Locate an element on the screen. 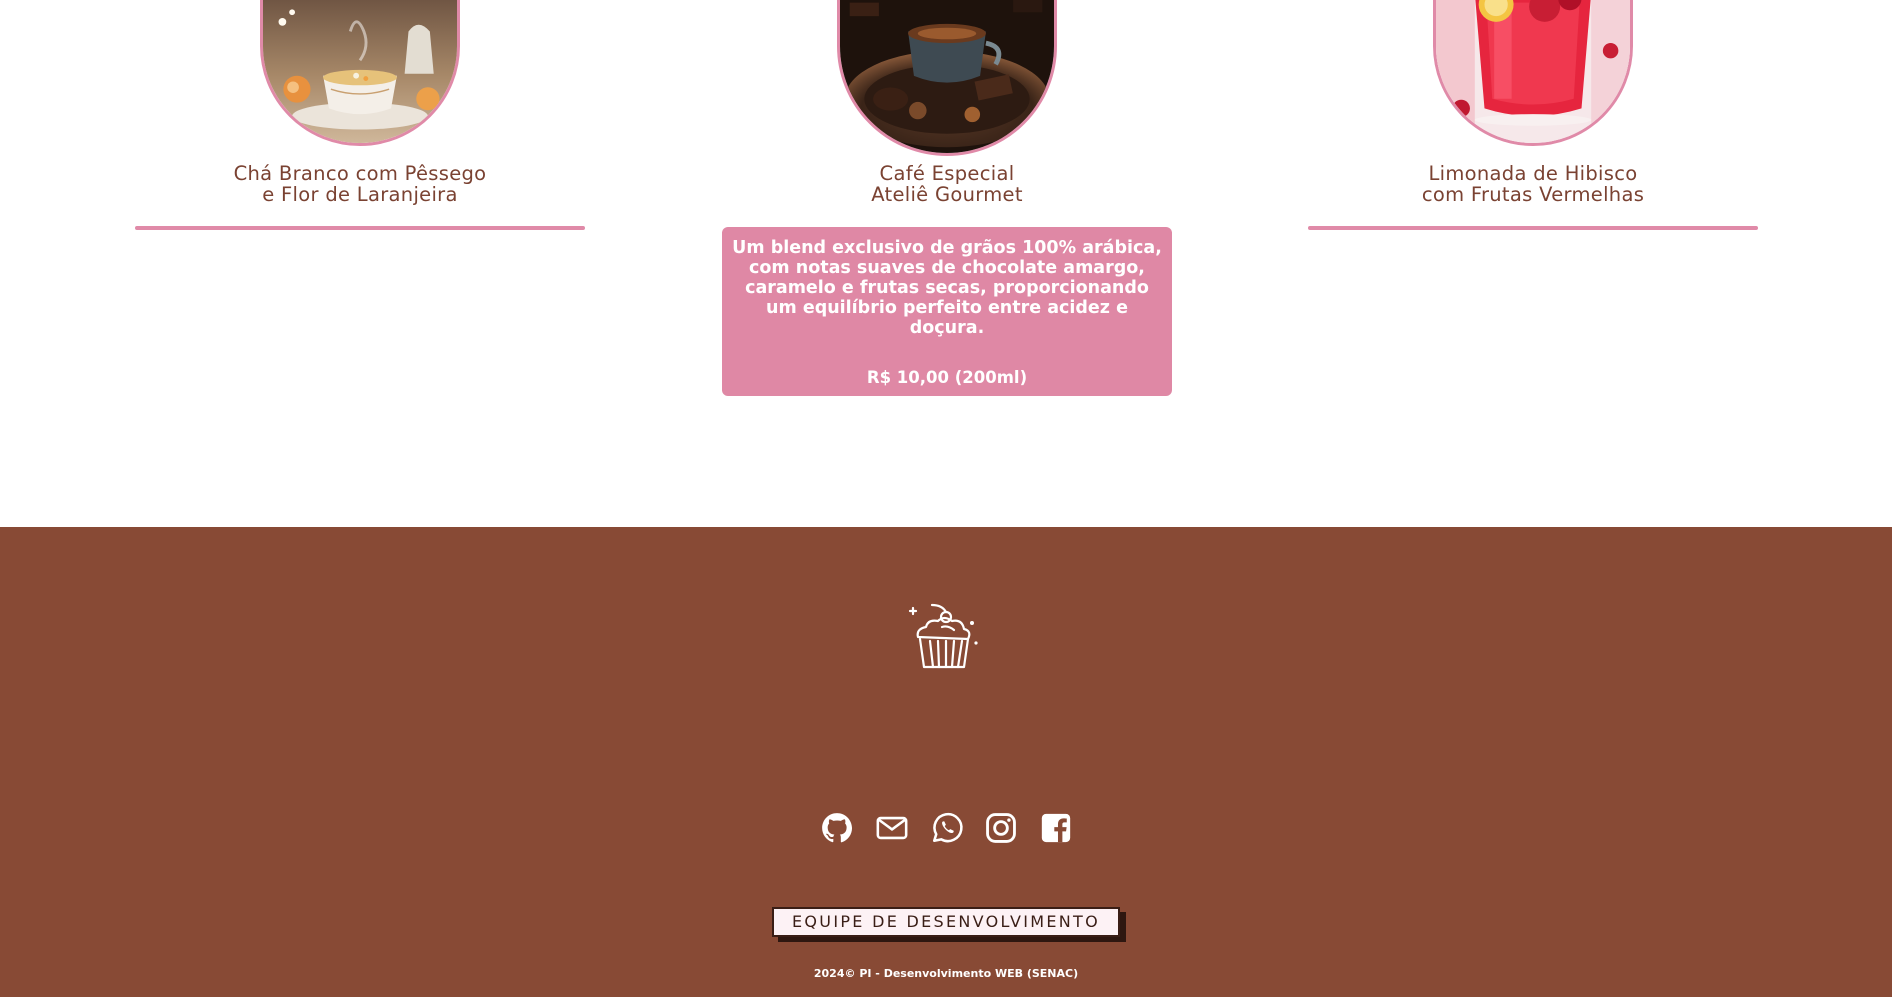 This screenshot has width=1892, height=997. social-links is located at coordinates (946, 829).